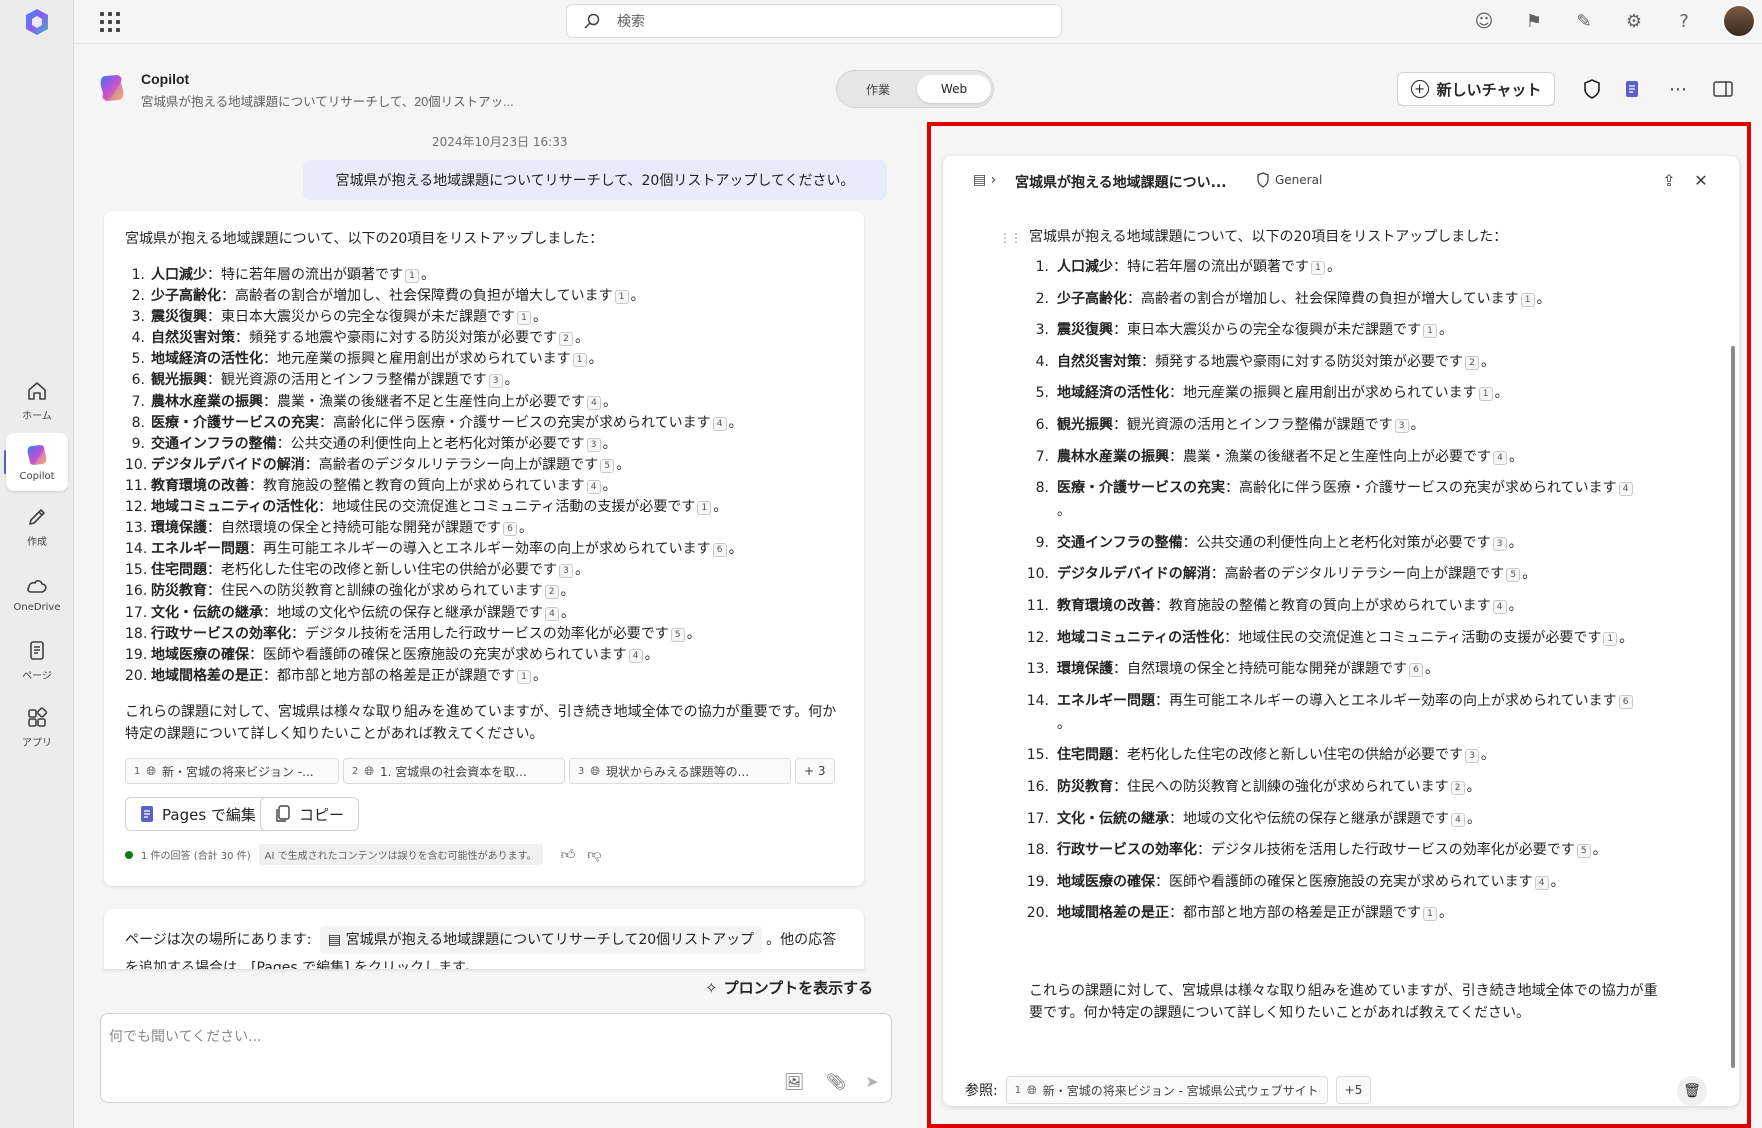 This screenshot has height=1128, width=1762. What do you see at coordinates (37, 22) in the screenshot?
I see `m365-logo-icon` at bounding box center [37, 22].